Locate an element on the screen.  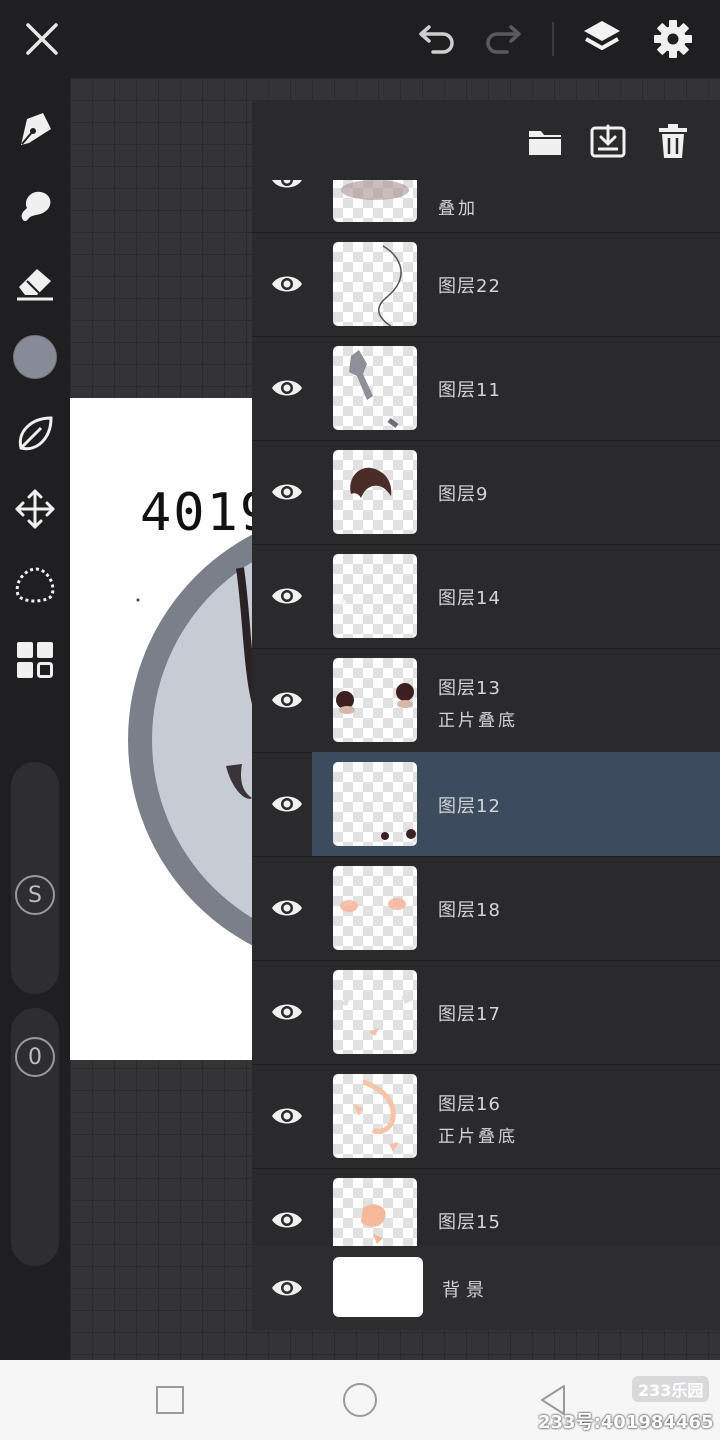
size-slider-knob: S is located at coordinates (35, 895).